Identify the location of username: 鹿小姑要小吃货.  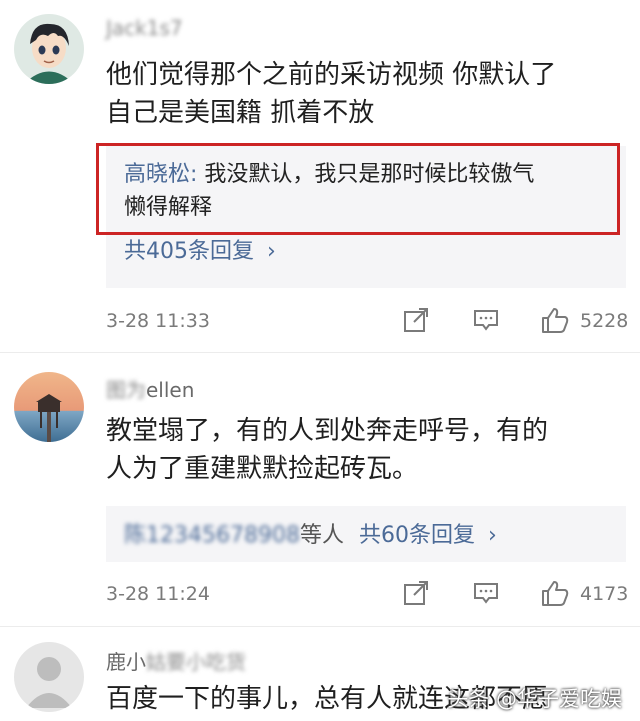
(176, 660).